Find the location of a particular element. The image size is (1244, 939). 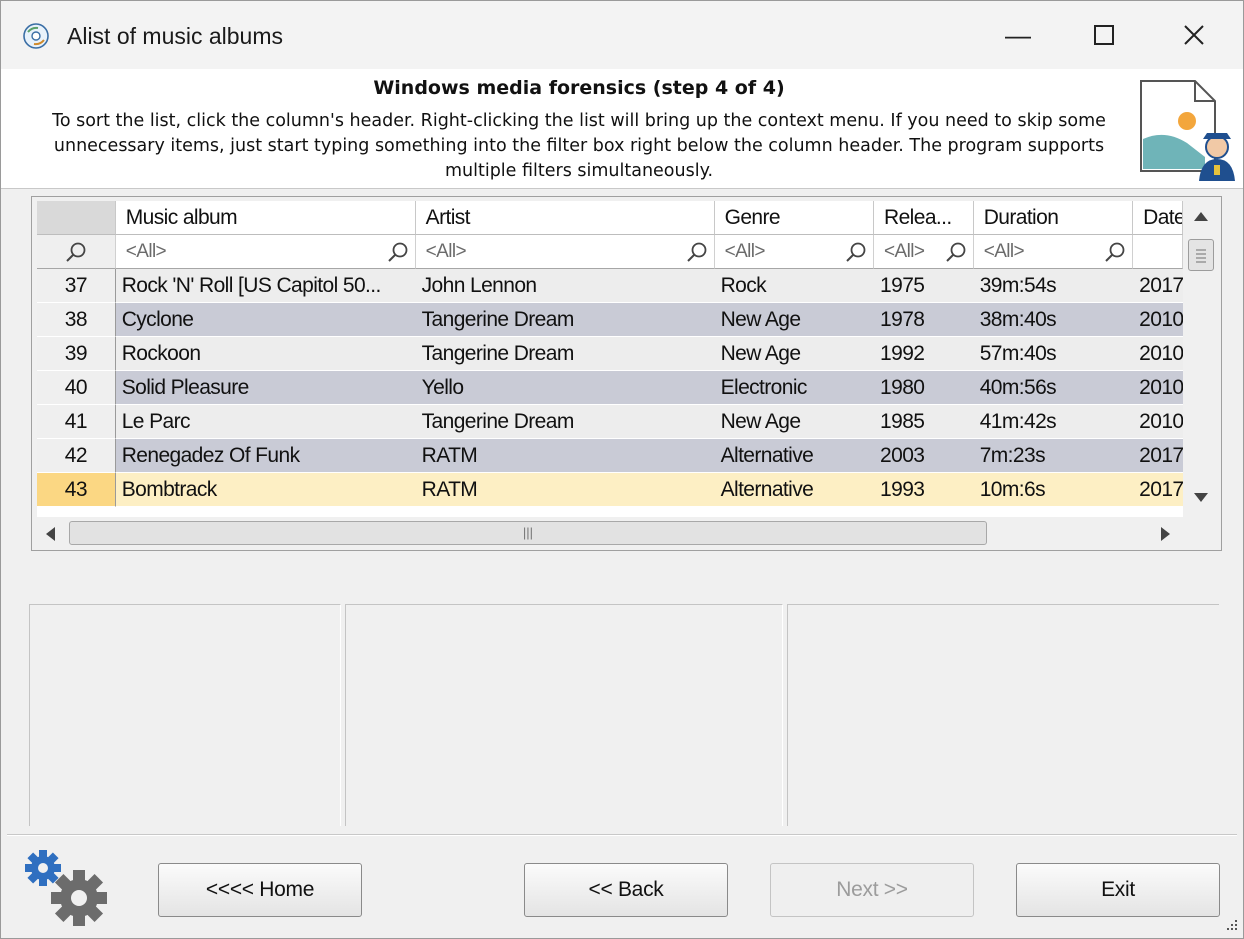

row-number: 37 is located at coordinates (76, 286).